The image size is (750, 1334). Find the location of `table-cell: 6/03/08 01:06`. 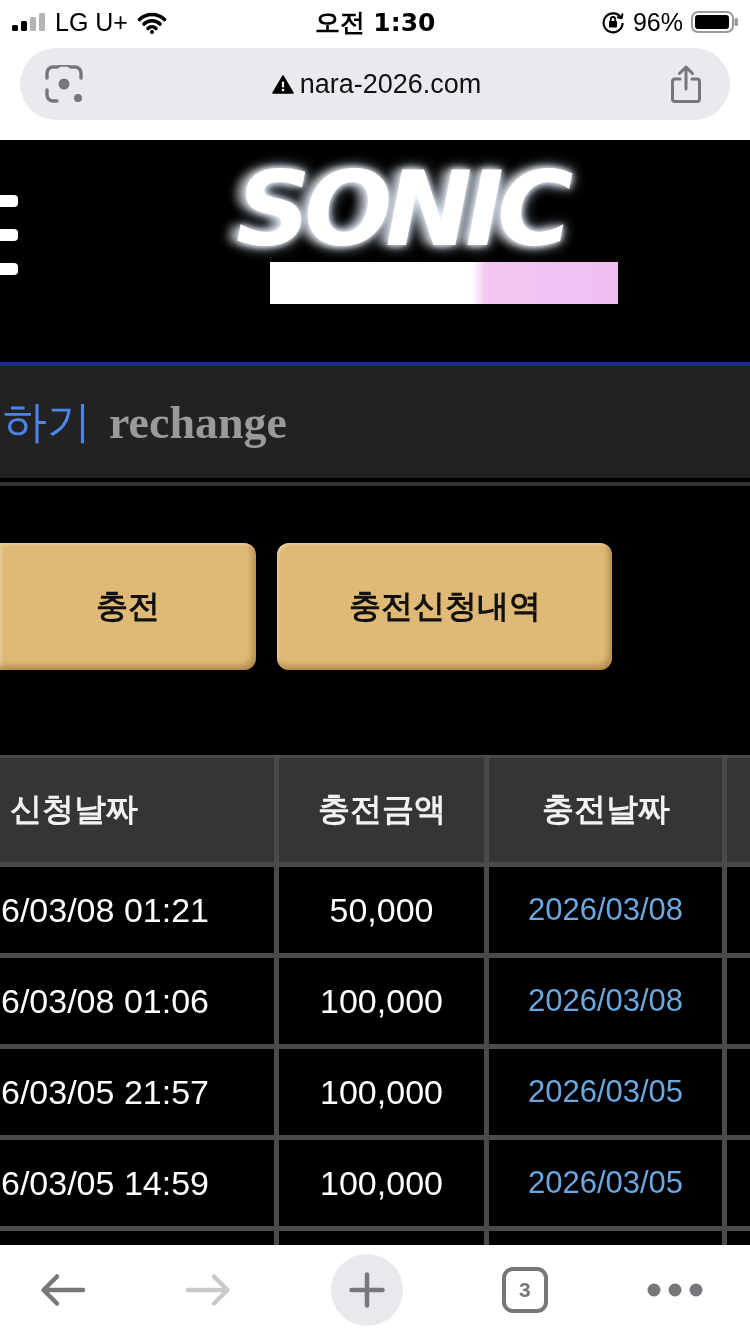

table-cell: 6/03/08 01:06 is located at coordinates (137, 1001).